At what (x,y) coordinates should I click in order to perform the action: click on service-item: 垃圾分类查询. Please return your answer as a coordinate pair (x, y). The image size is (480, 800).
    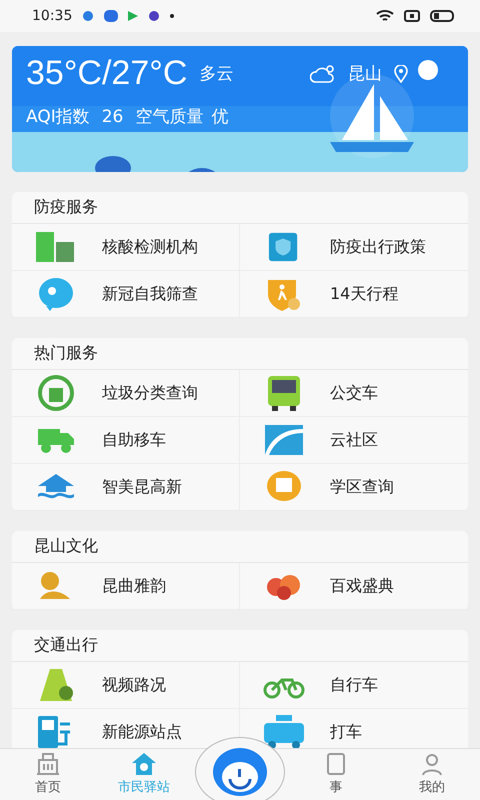
    Looking at the image, I should click on (126, 393).